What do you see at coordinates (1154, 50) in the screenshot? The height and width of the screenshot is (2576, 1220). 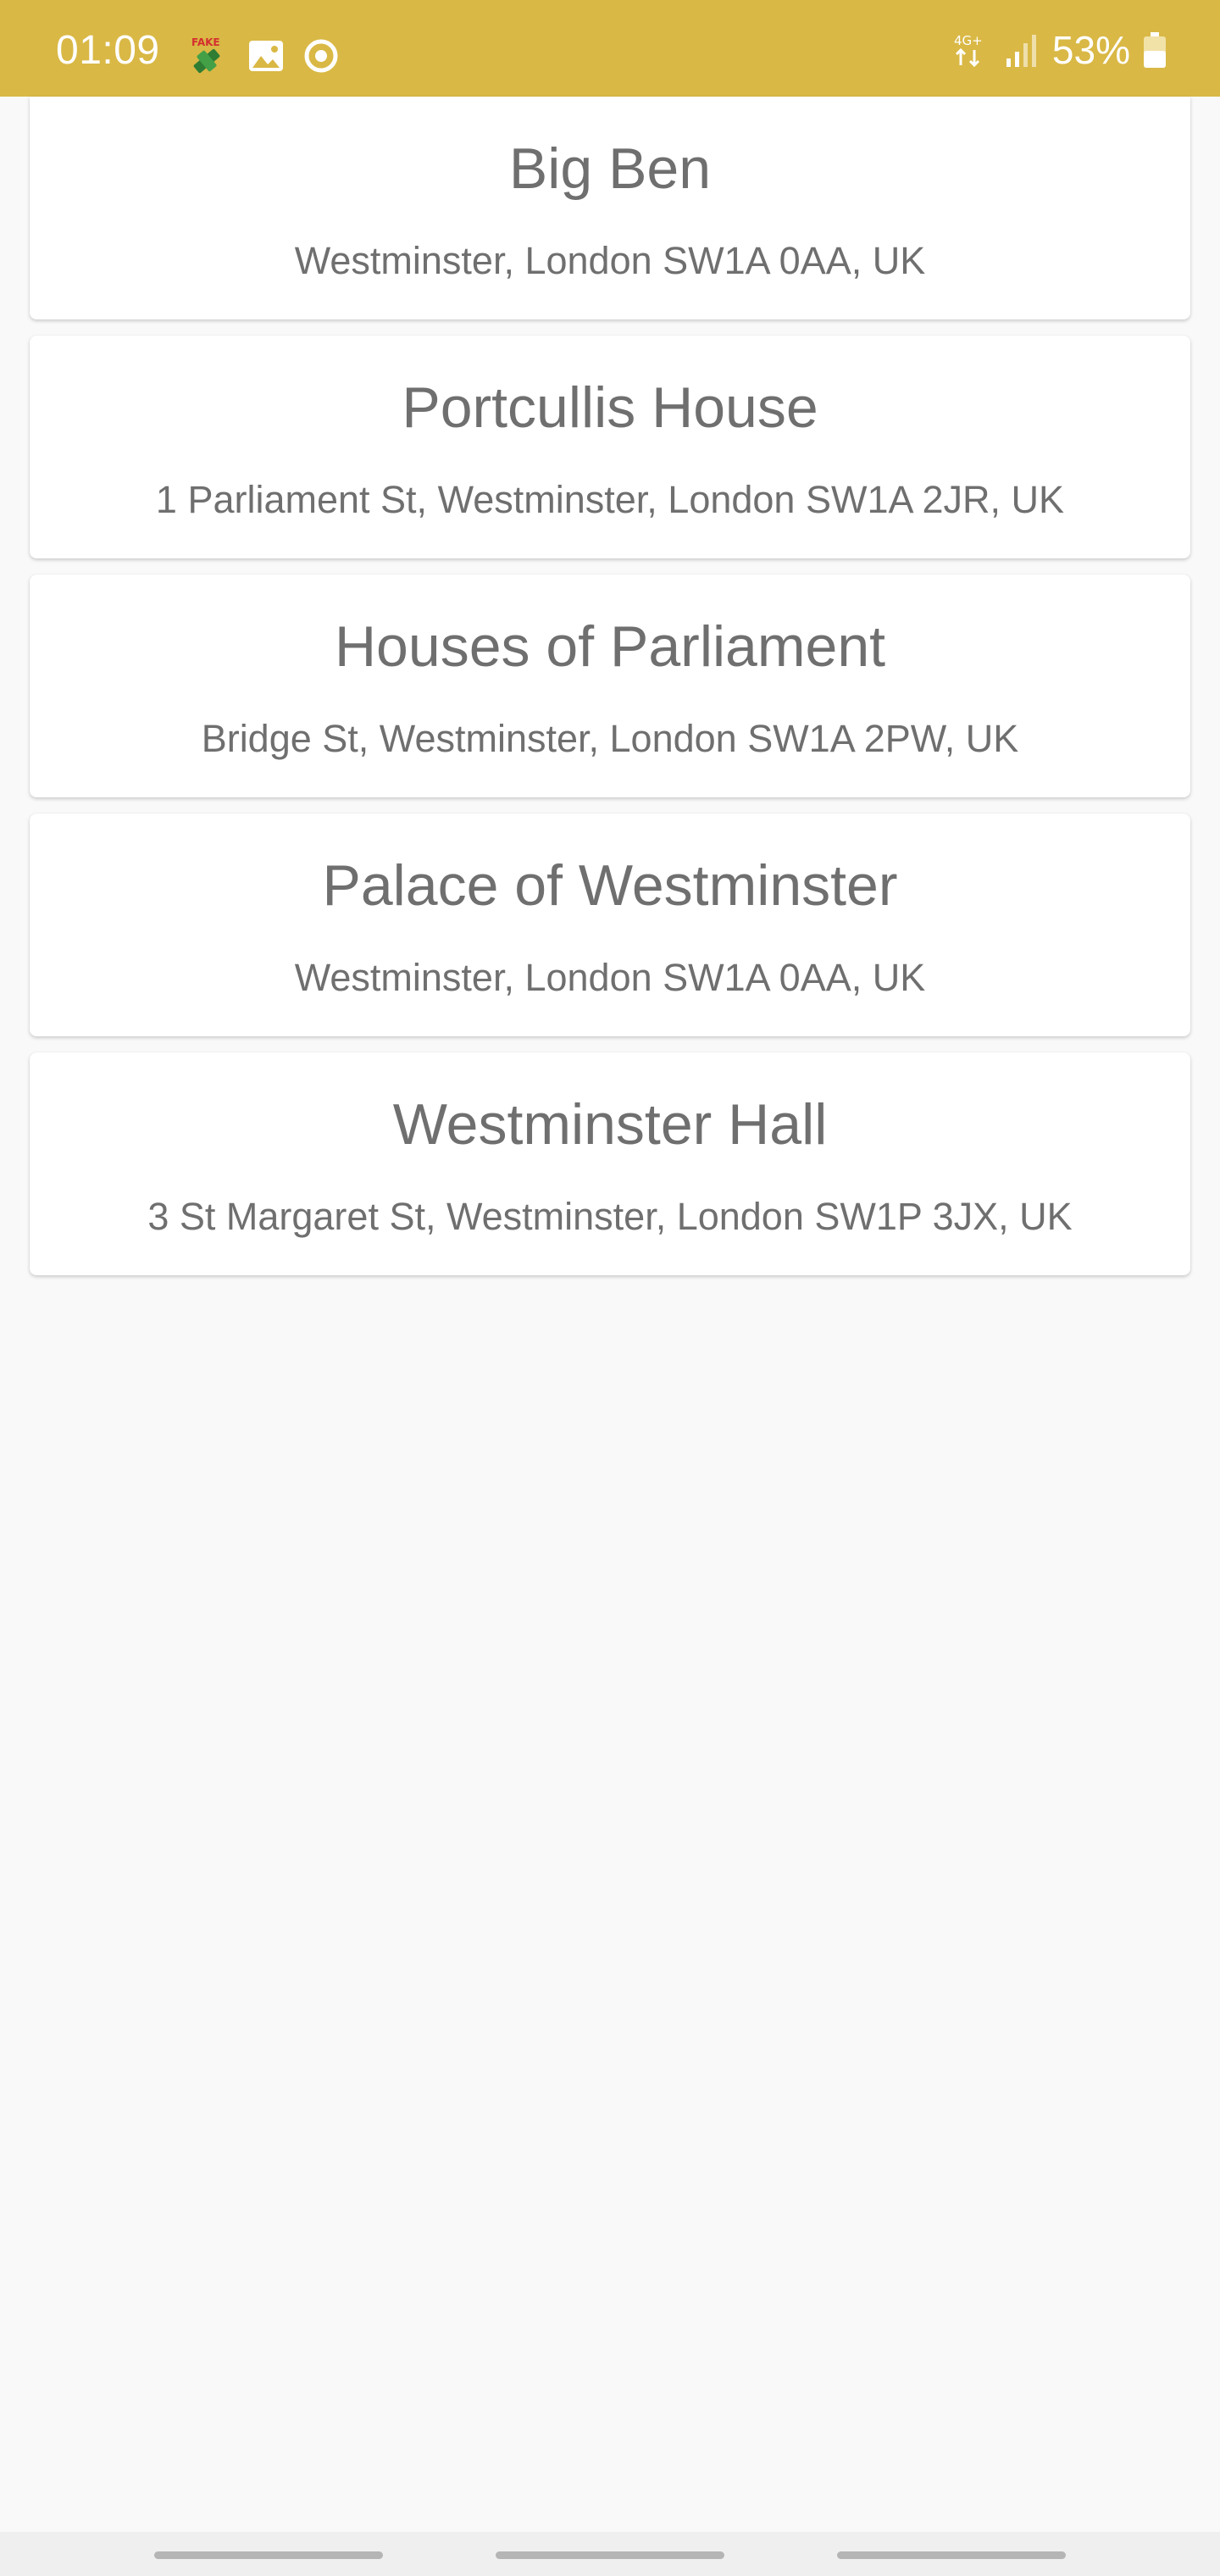 I see `battery-icon` at bounding box center [1154, 50].